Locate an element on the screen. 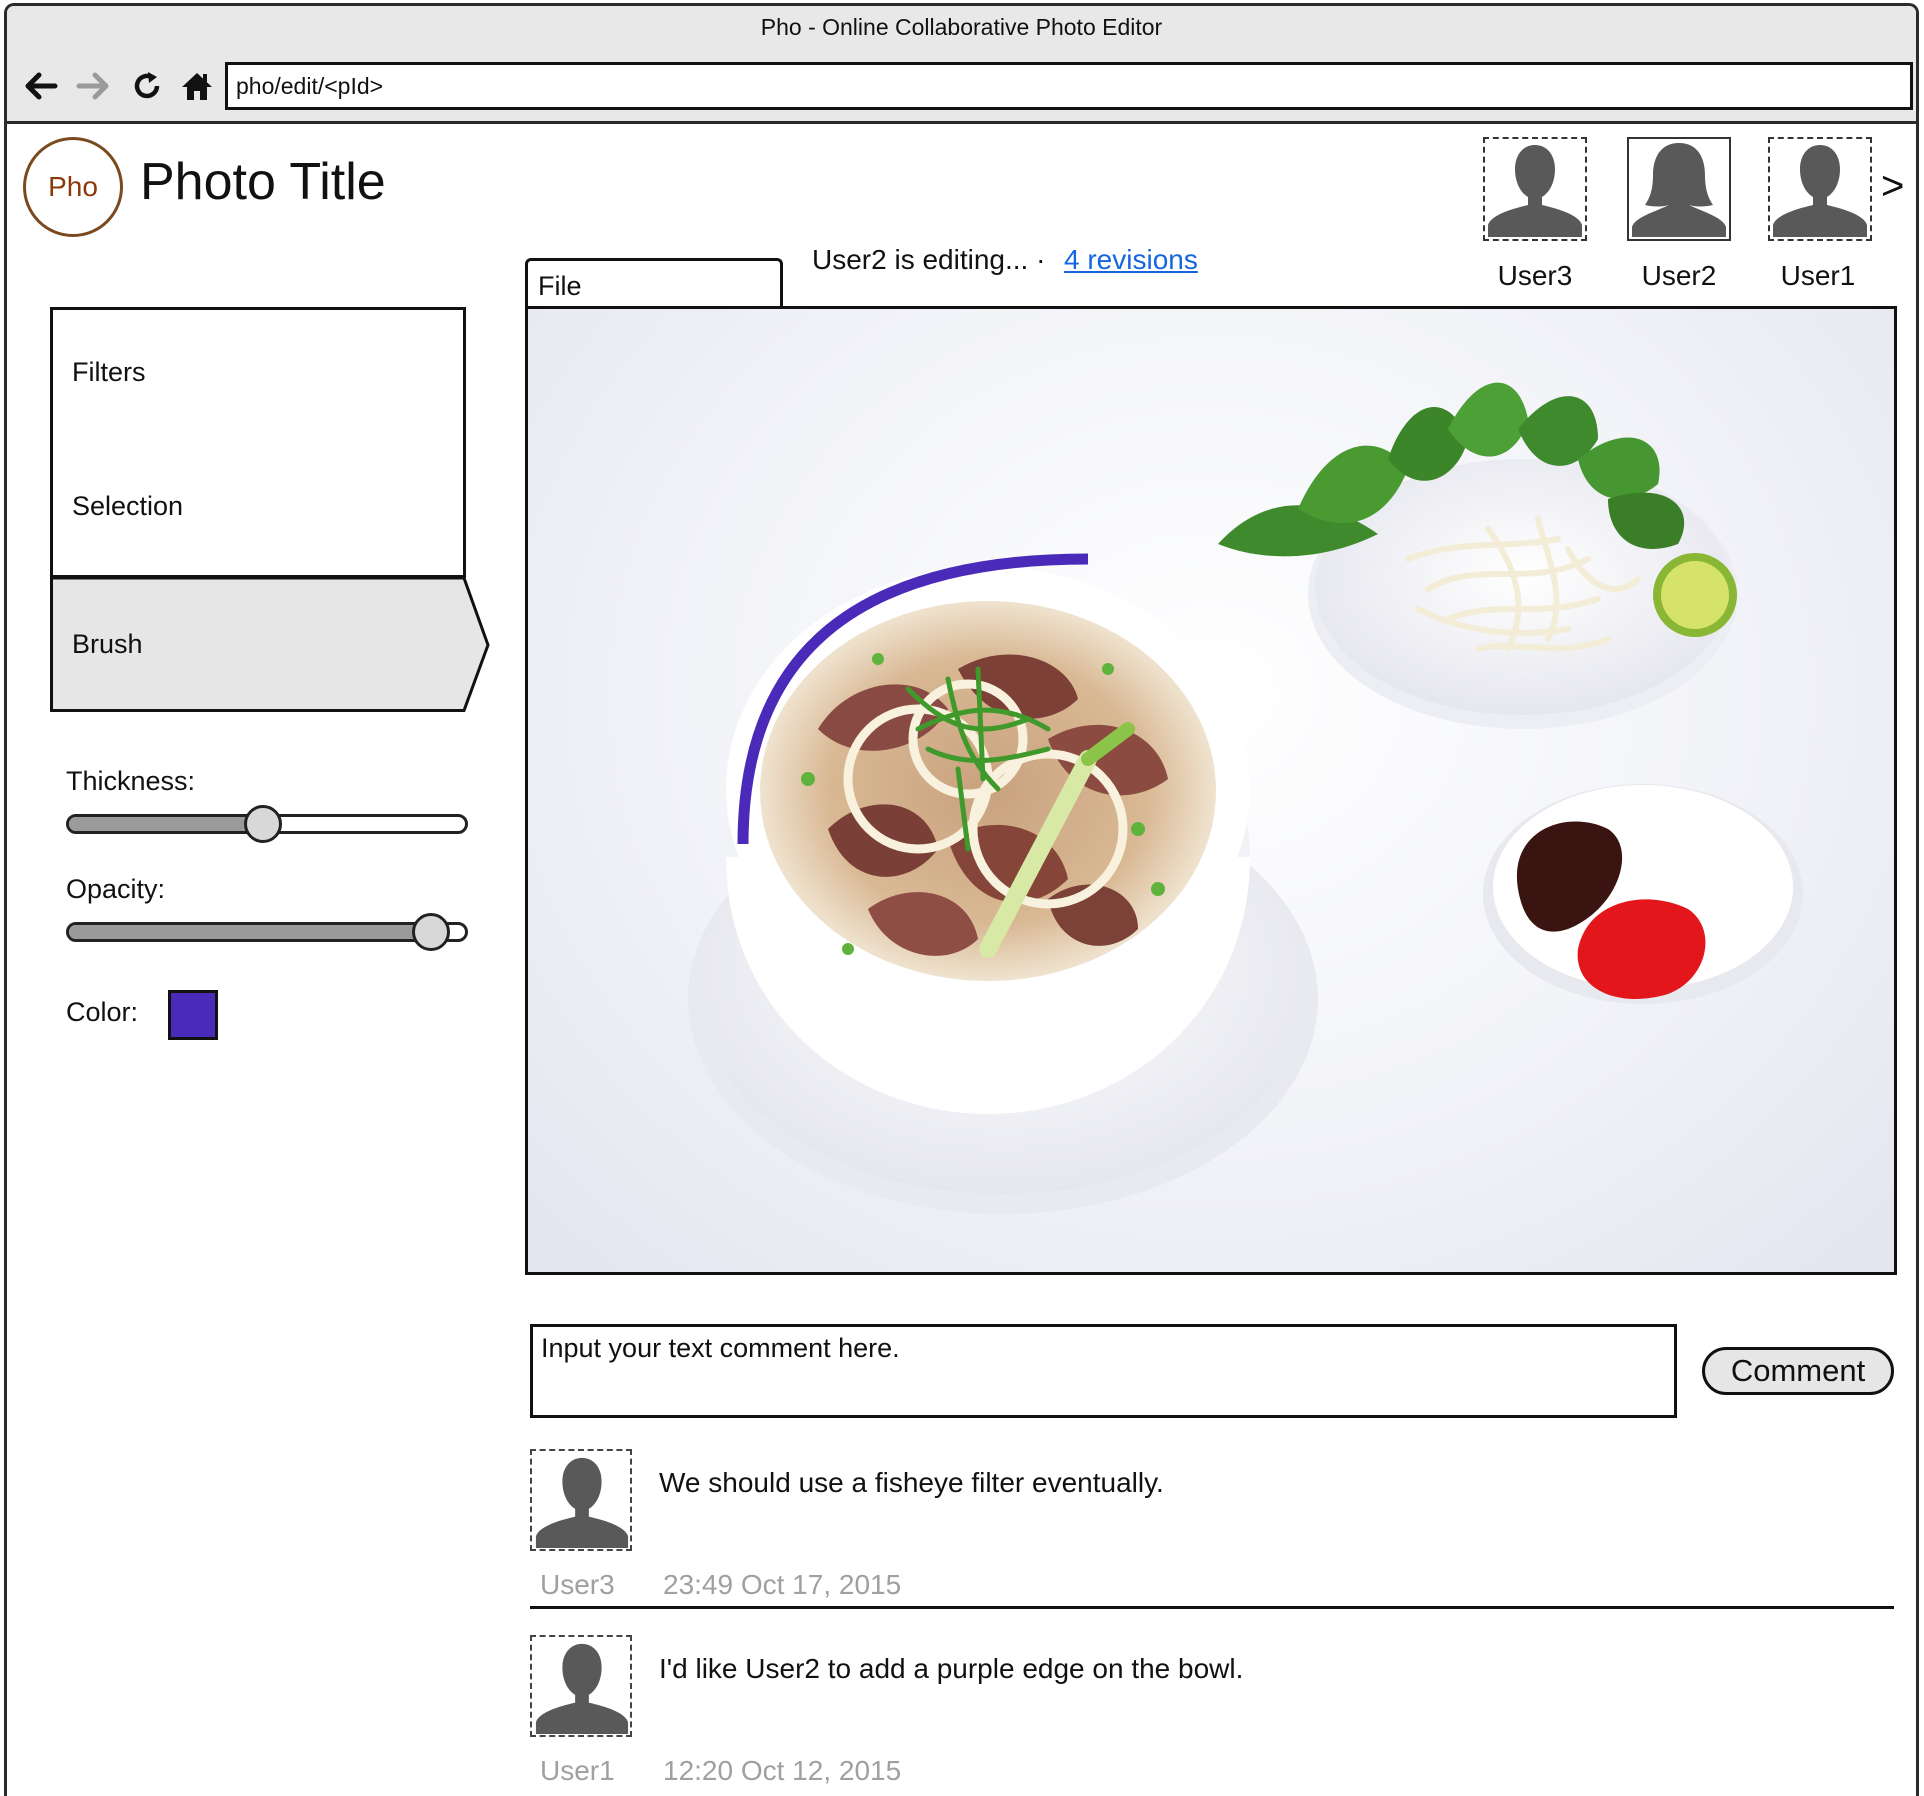  tool-filters: Filters is located at coordinates (259, 372).